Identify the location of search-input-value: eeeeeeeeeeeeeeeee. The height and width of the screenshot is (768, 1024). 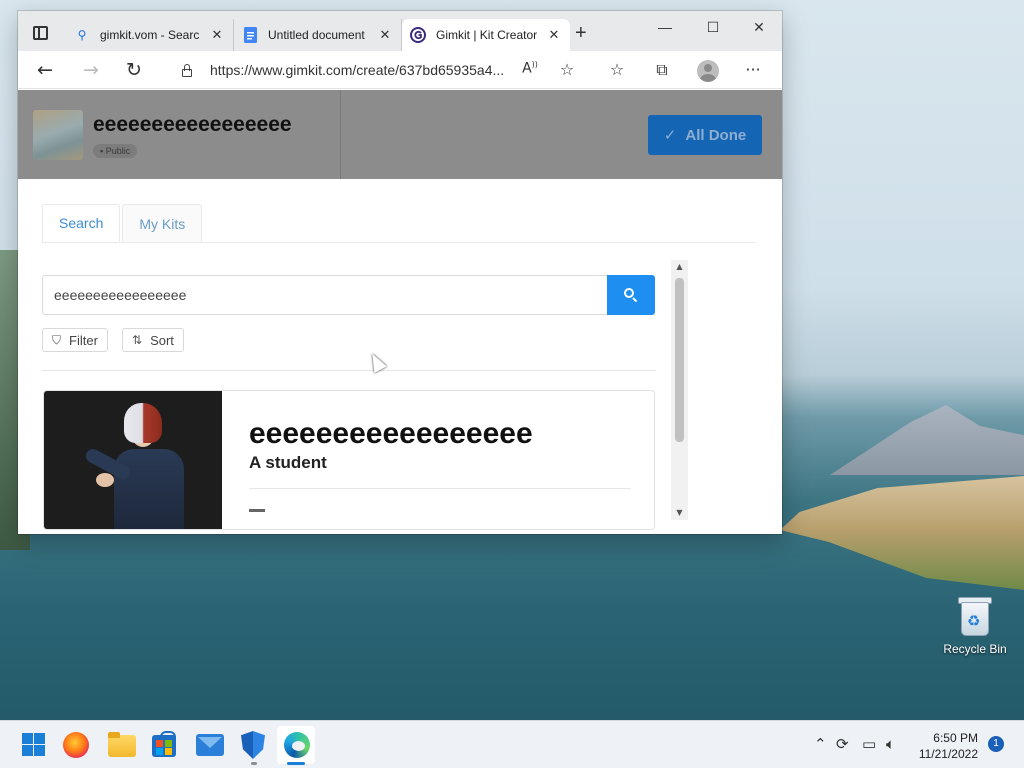
(120, 295).